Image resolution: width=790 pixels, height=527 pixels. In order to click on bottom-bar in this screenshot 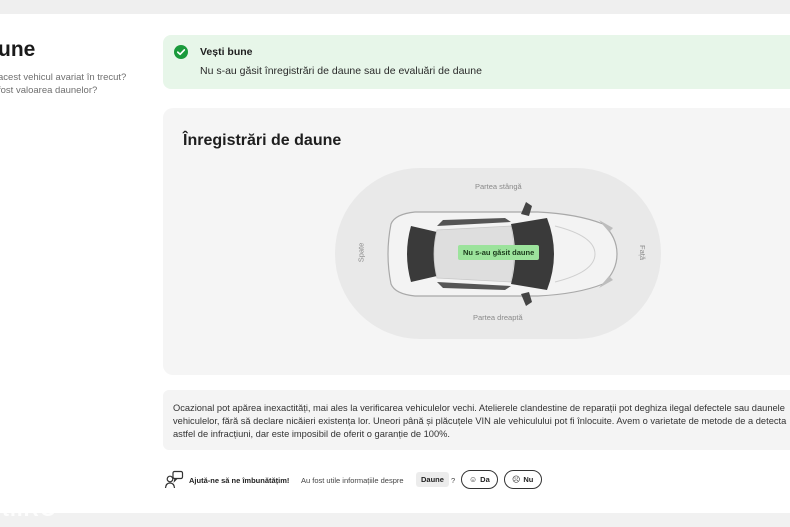, I will do `click(395, 520)`.